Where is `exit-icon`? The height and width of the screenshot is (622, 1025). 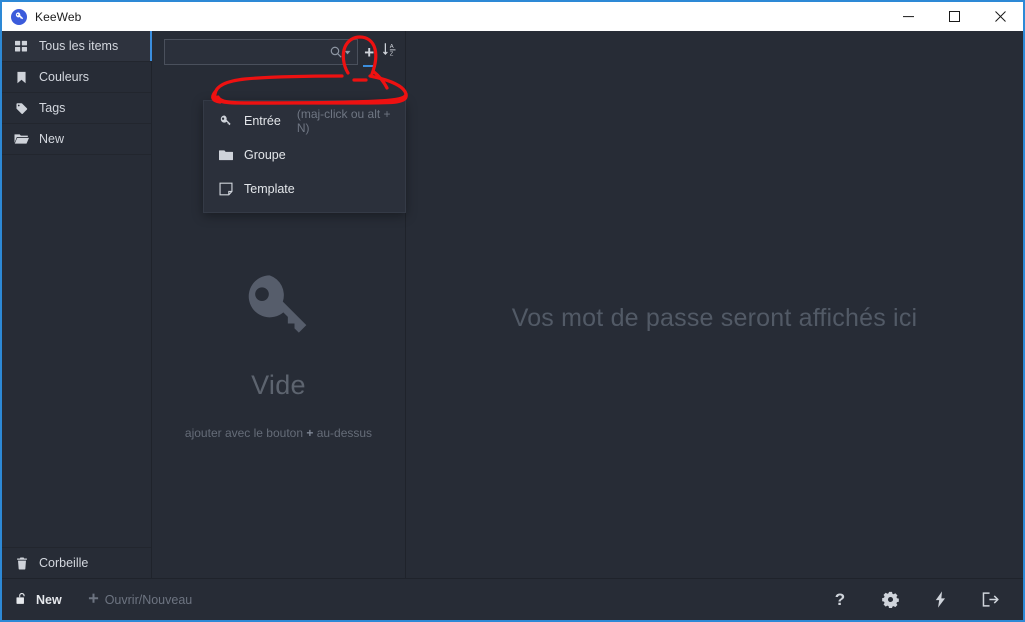 exit-icon is located at coordinates (990, 599).